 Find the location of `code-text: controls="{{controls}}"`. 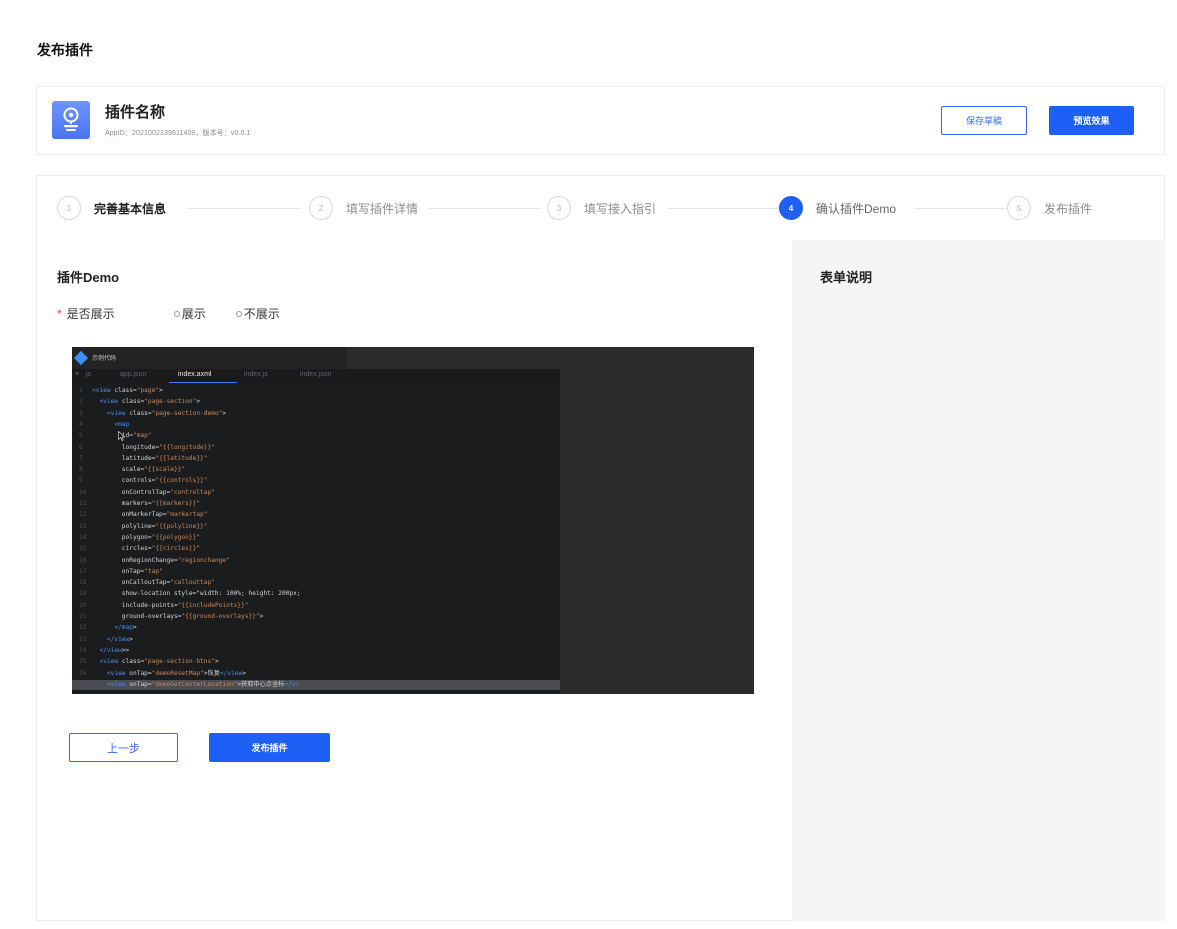

code-text: controls="{{controls}}" is located at coordinates (150, 481).